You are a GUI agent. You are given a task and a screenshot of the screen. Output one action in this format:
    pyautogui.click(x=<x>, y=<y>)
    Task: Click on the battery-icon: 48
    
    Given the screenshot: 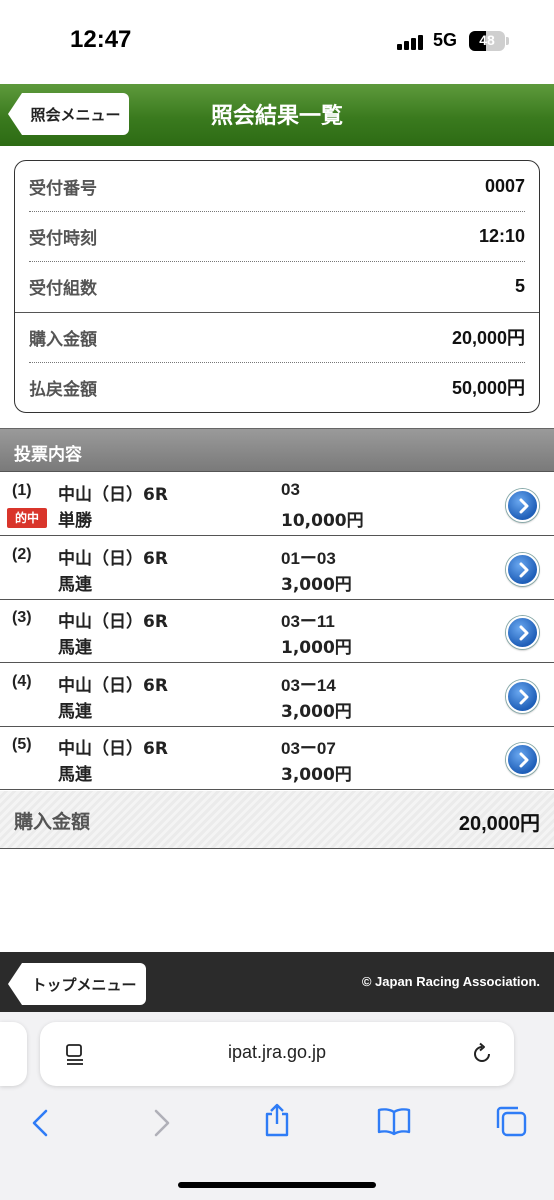 What is the action you would take?
    pyautogui.click(x=487, y=41)
    